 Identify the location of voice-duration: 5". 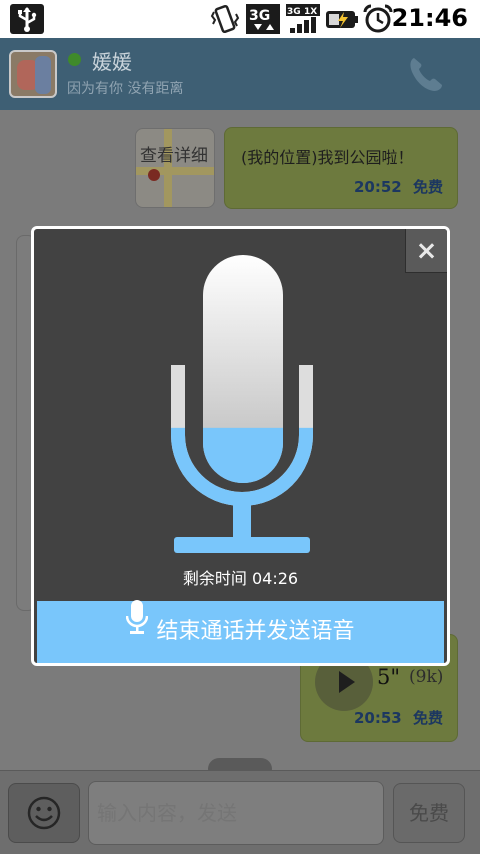
(389, 677).